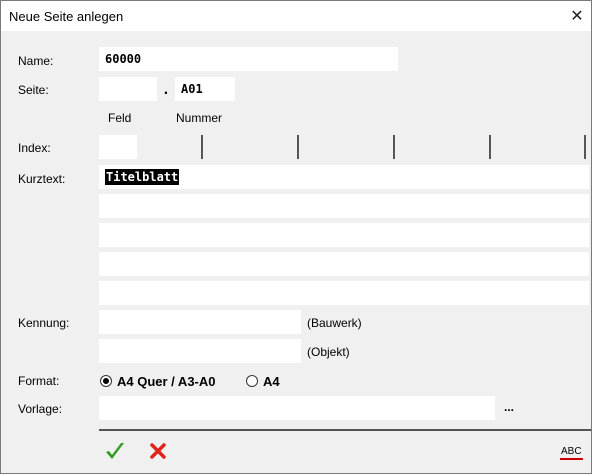 The width and height of the screenshot is (592, 474). What do you see at coordinates (571, 451) in the screenshot?
I see `spellcheck-button: ABC` at bounding box center [571, 451].